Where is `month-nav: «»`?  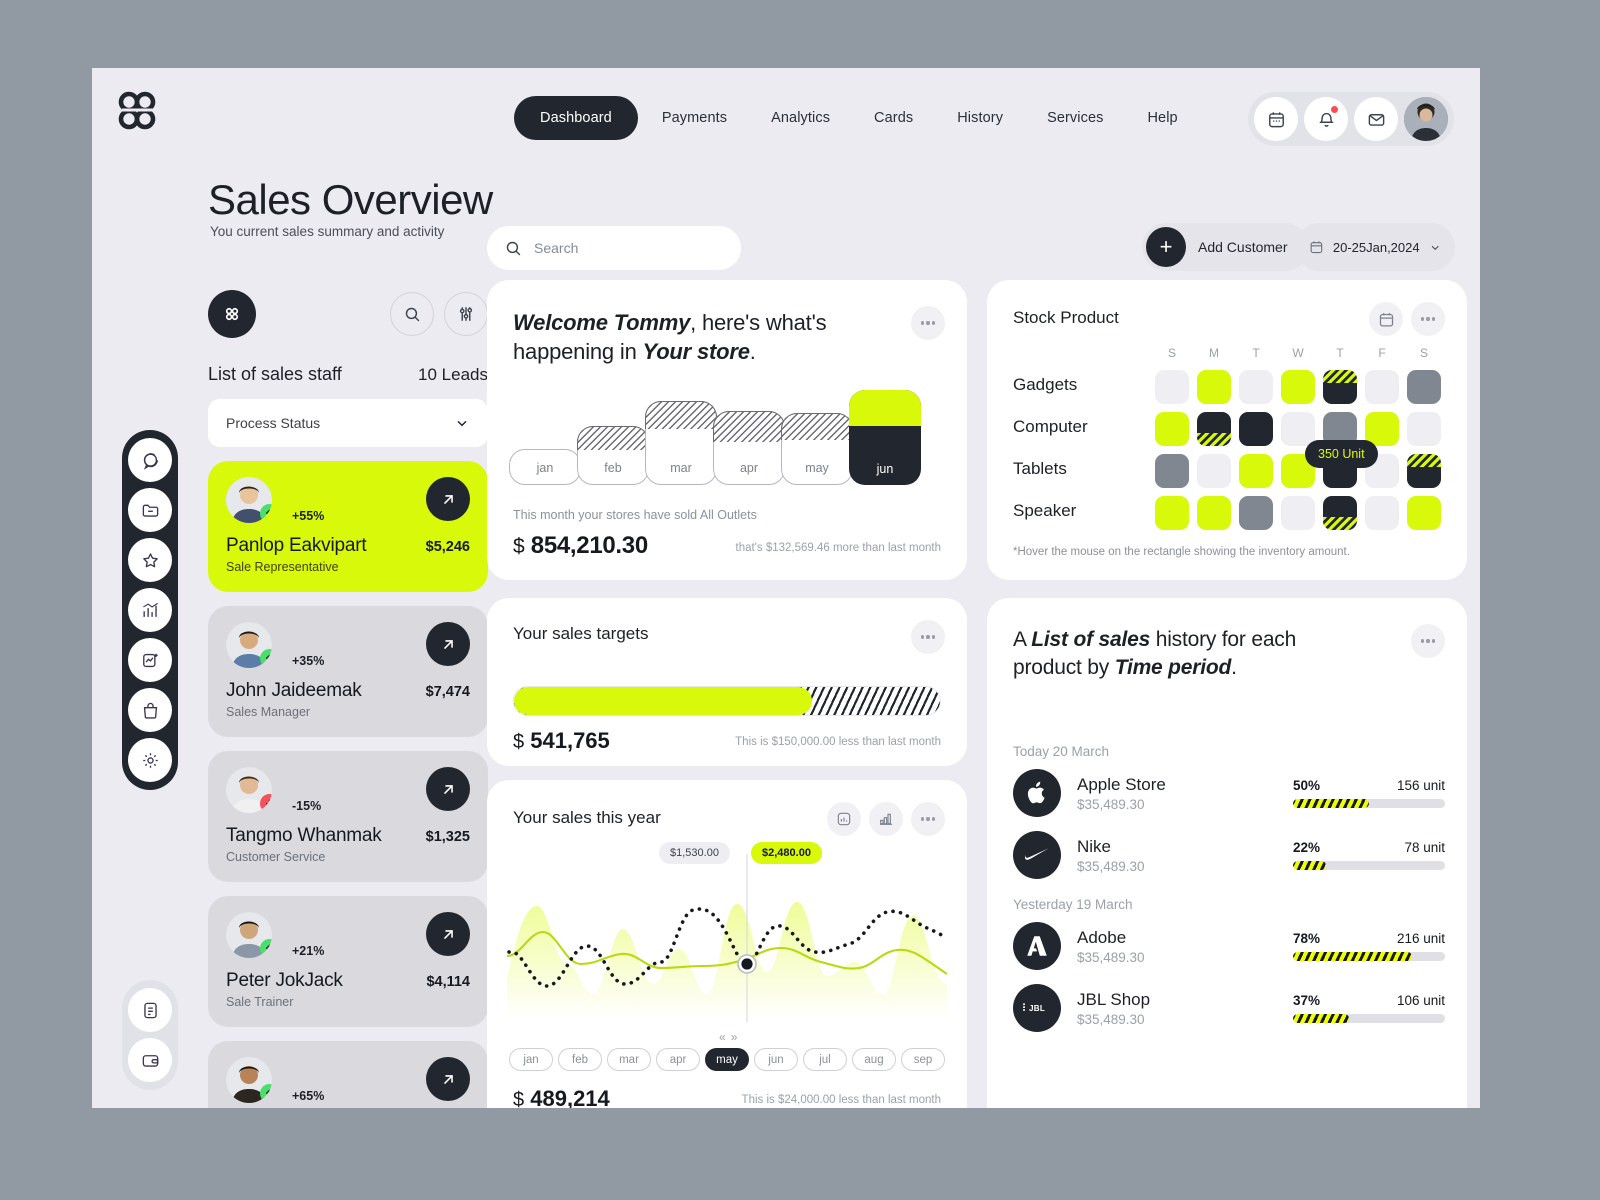 month-nav: «» is located at coordinates (730, 1037).